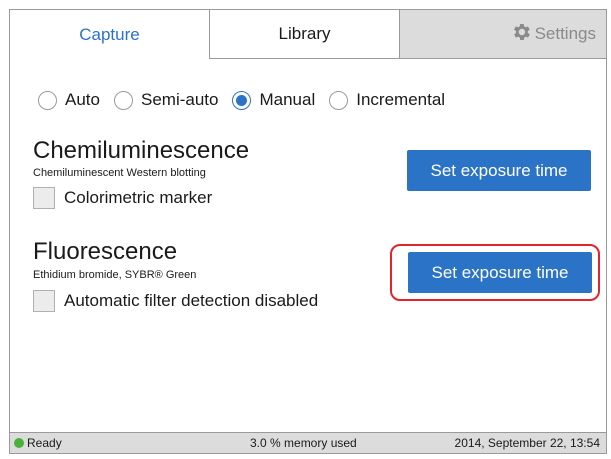 This screenshot has height=459, width=611. I want to click on radio-manual: Manual, so click(273, 100).